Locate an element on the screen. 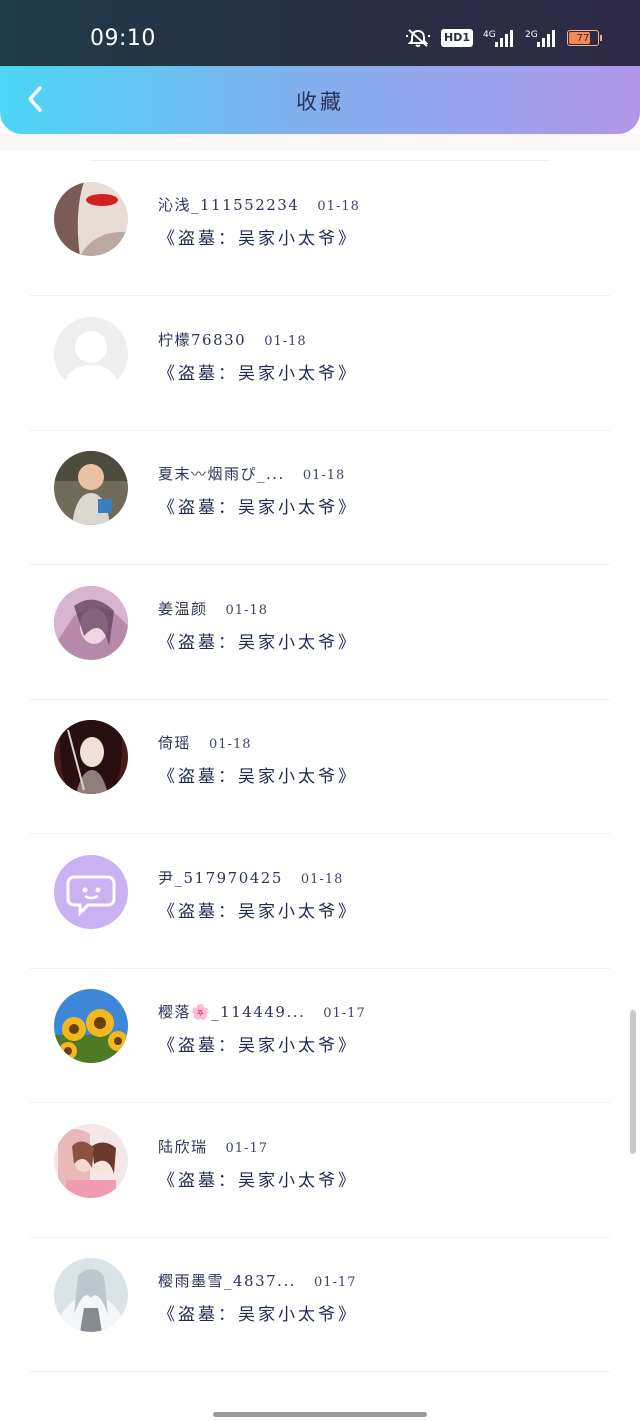 This screenshot has height=1422, width=640. list-item: 樱落🌸_114449... 01-17 《盗墓：吴家小太爷》 is located at coordinates (320, 1036).